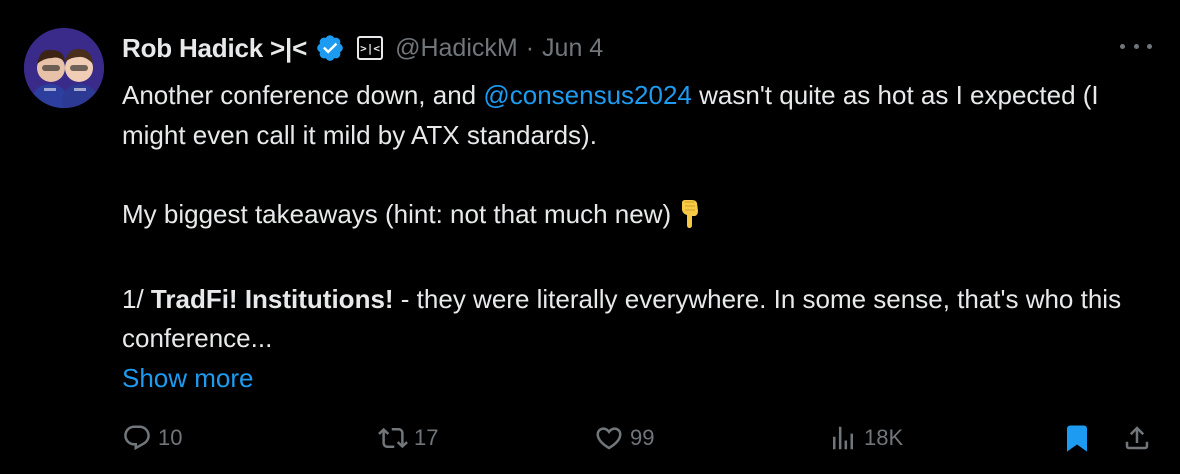 Image resolution: width=1180 pixels, height=474 pixels. Describe the element at coordinates (303, 95) in the screenshot. I see `tweet-text: Another conference down, and` at that location.